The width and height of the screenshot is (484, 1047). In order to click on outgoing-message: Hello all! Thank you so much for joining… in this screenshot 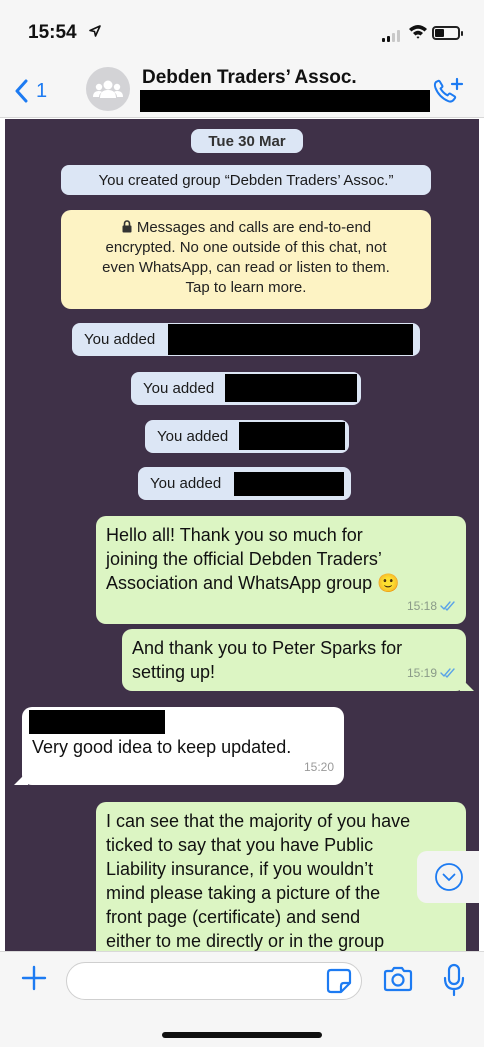, I will do `click(281, 570)`.